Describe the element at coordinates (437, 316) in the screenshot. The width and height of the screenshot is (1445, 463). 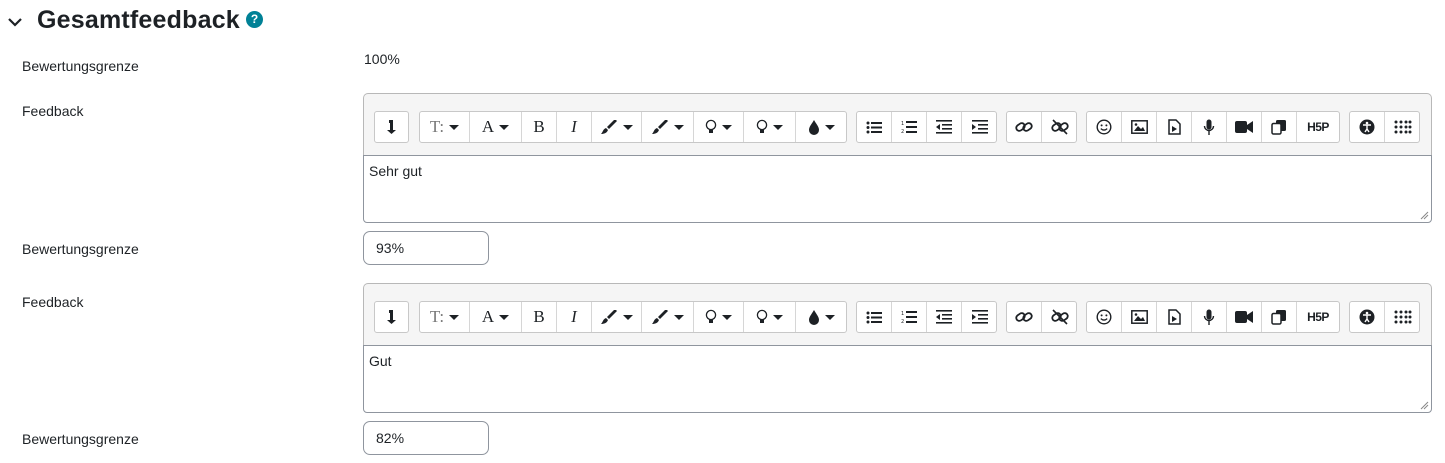
I see `text-size-icon: T:` at that location.